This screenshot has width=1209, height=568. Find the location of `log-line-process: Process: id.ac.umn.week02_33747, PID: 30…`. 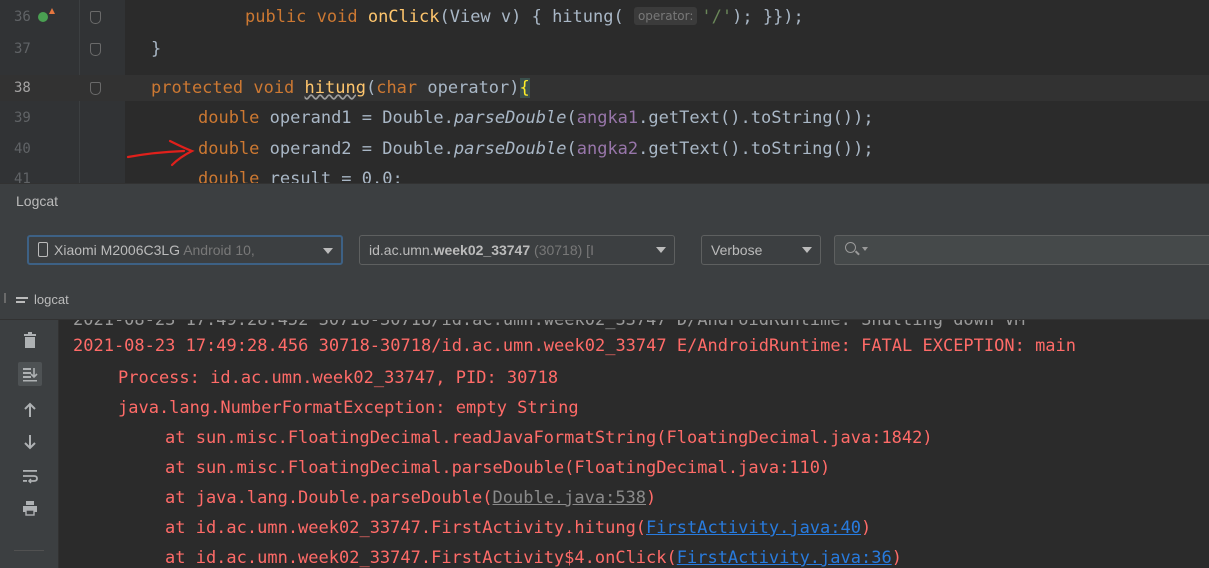

log-line-process: Process: id.ac.umn.week02_33747, PID: 30… is located at coordinates (338, 378).